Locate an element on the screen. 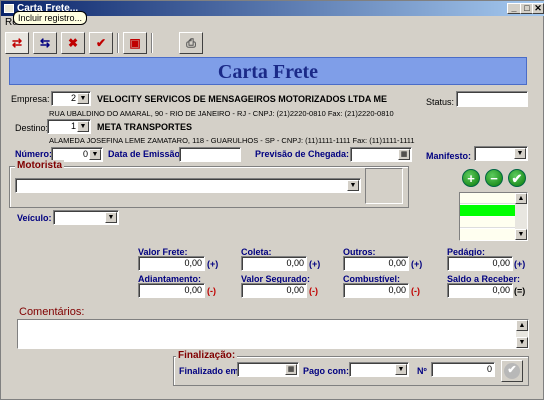 Image resolution: width=544 pixels, height=400 pixels. pago-select: ▼ is located at coordinates (379, 369).